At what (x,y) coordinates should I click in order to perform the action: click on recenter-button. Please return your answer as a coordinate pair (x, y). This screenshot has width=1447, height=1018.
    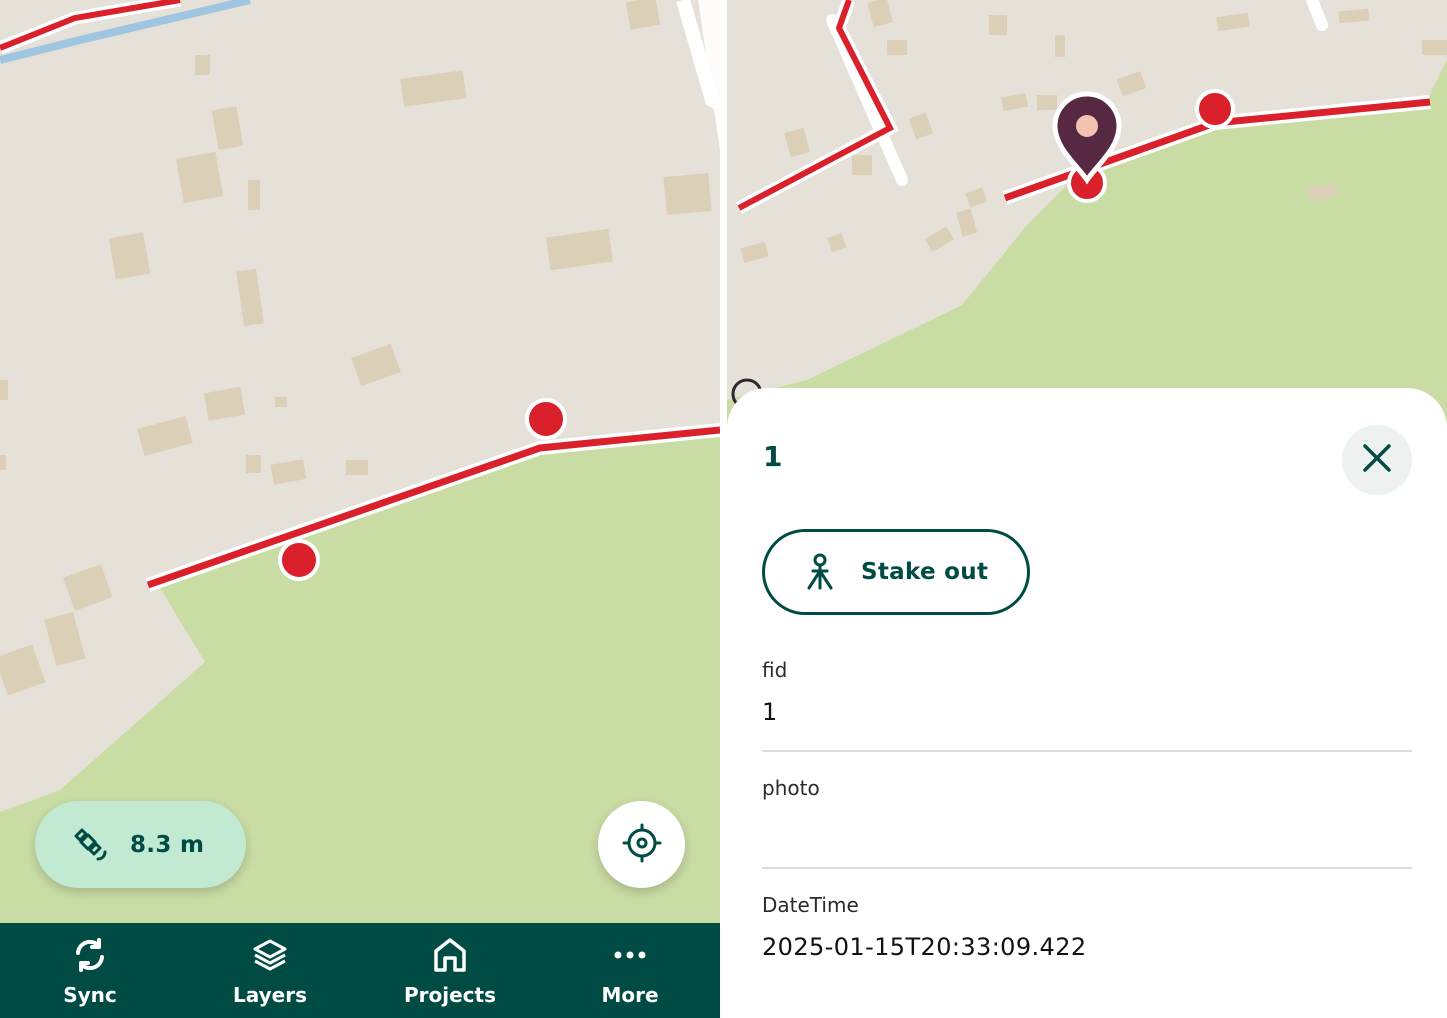
    Looking at the image, I should click on (641, 844).